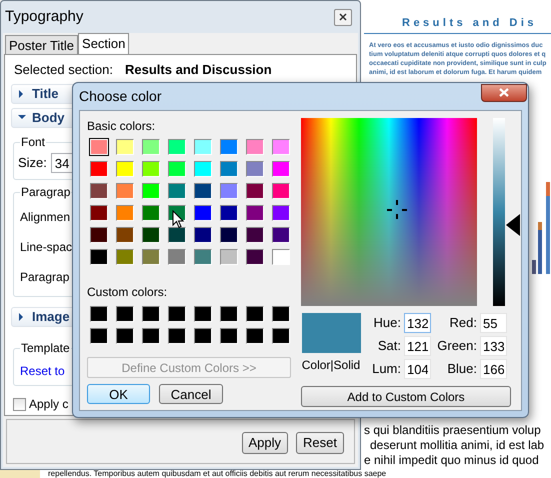 The width and height of the screenshot is (551, 478). I want to click on ok-button: OK, so click(118, 394).